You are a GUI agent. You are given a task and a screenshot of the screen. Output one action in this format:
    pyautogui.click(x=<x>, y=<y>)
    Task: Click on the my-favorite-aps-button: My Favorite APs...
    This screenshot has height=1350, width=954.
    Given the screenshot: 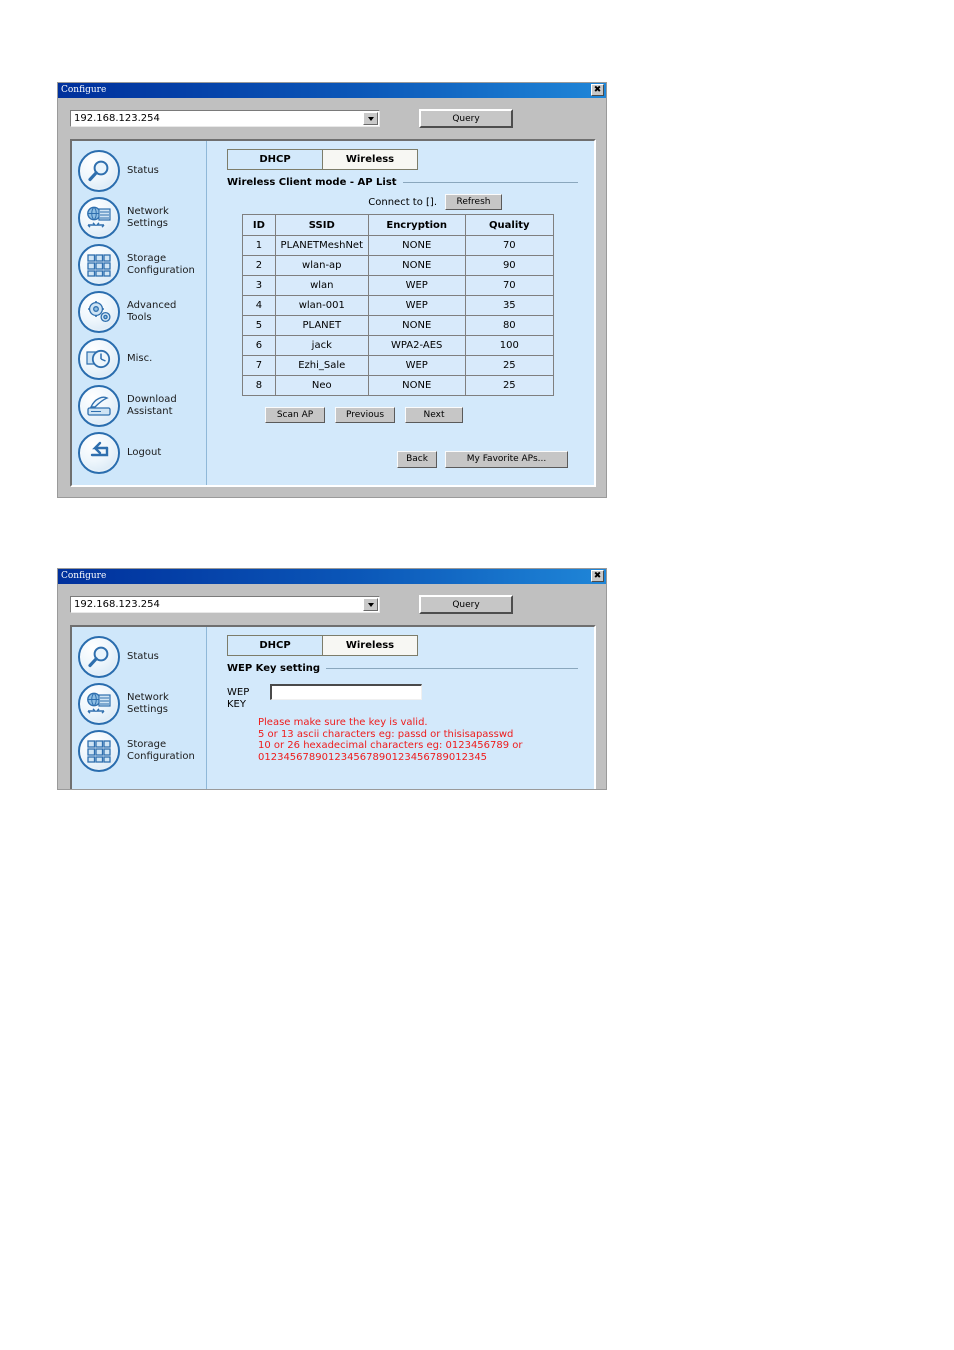 What is the action you would take?
    pyautogui.click(x=506, y=459)
    